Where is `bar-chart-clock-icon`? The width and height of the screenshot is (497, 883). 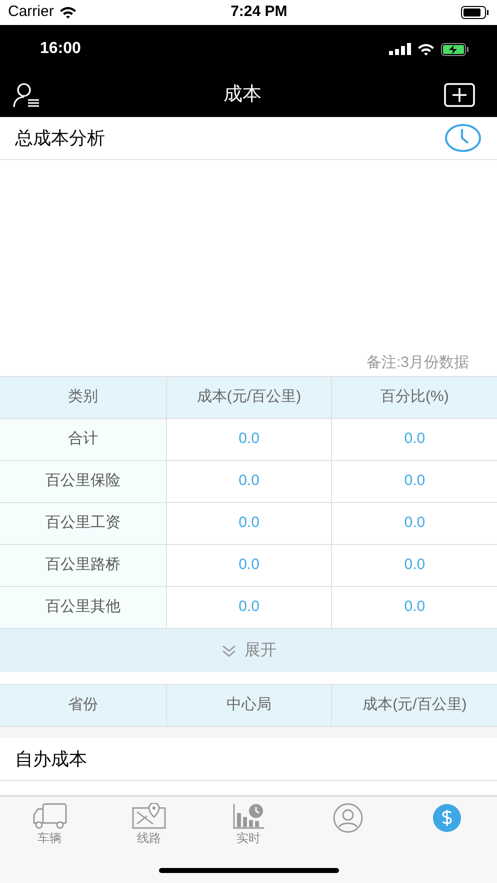
bar-chart-clock-icon is located at coordinates (248, 816).